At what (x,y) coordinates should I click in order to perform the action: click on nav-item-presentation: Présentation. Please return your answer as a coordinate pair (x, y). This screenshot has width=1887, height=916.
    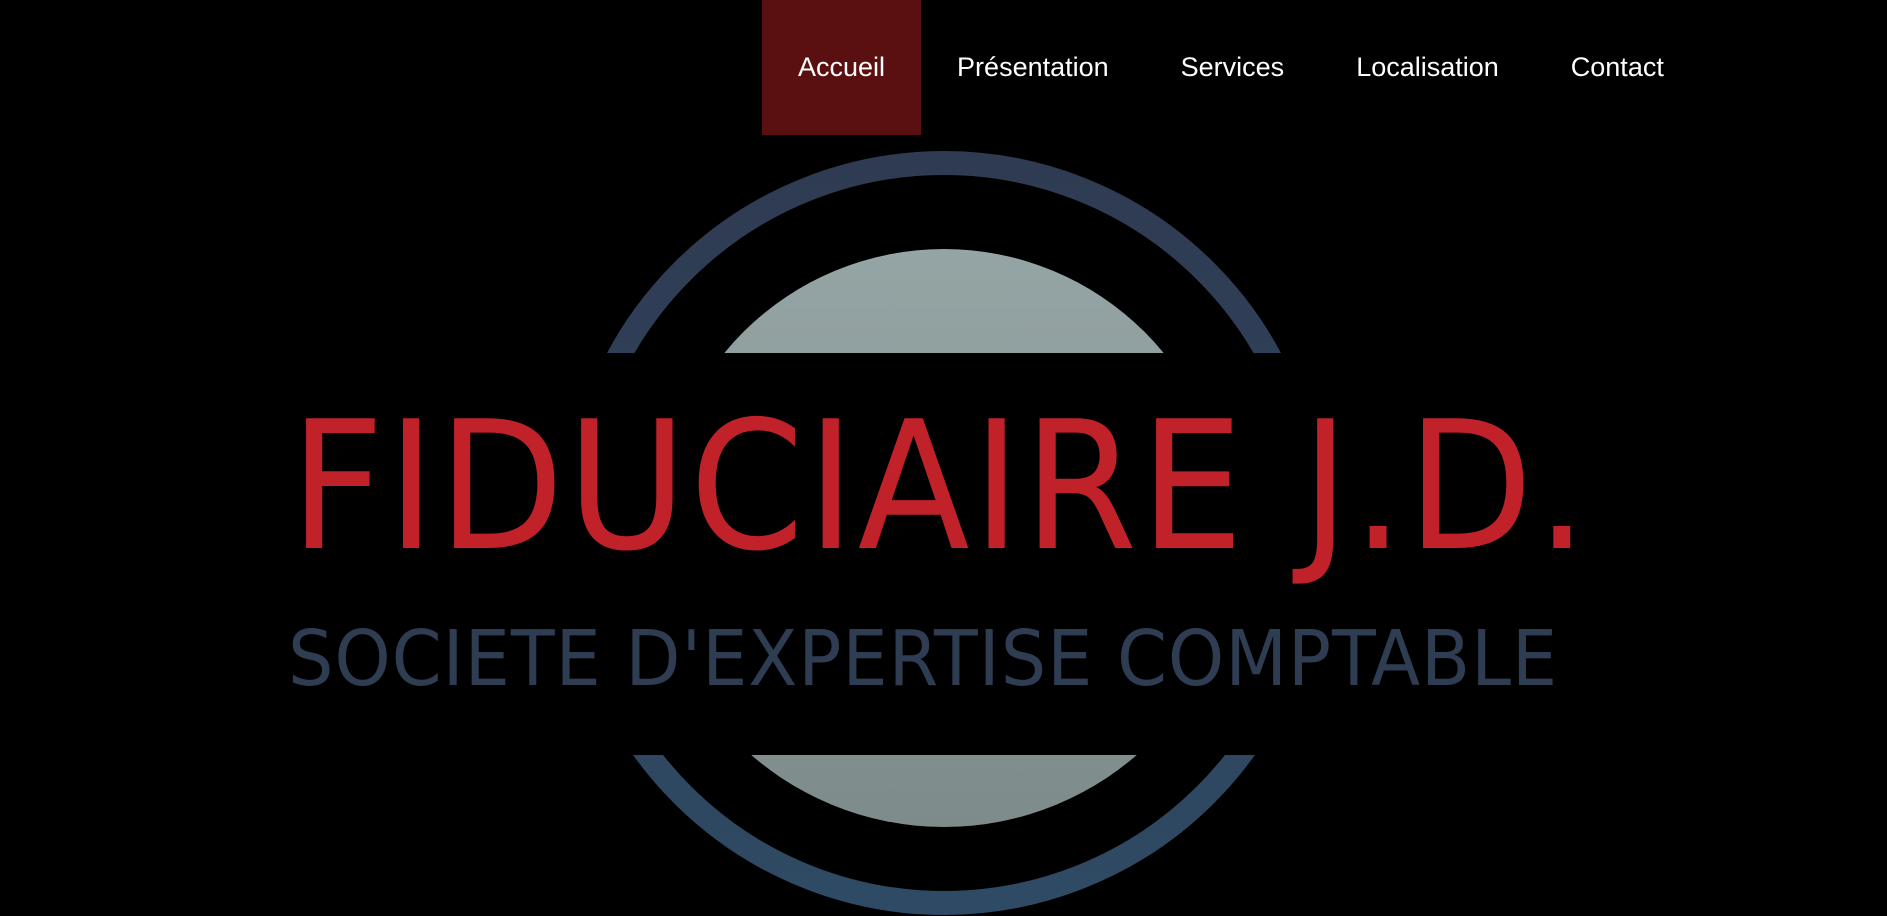
    Looking at the image, I should click on (1033, 67).